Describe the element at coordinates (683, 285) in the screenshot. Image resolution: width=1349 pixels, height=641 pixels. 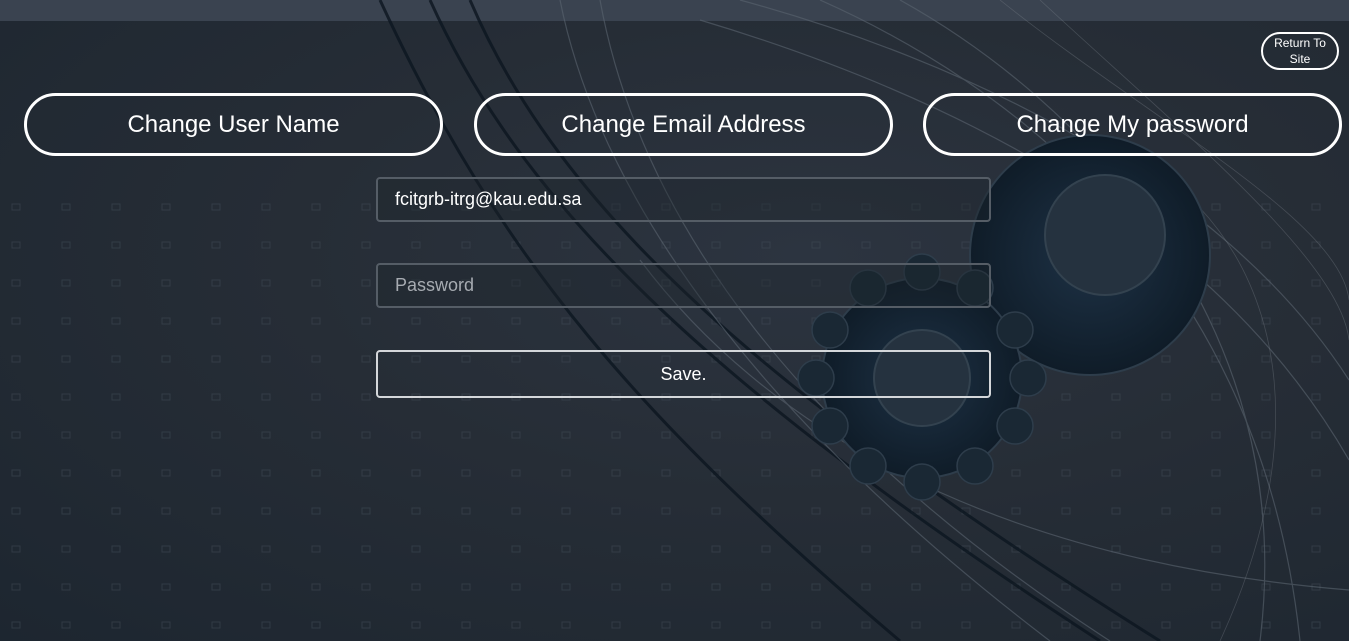
I see `password-field` at that location.